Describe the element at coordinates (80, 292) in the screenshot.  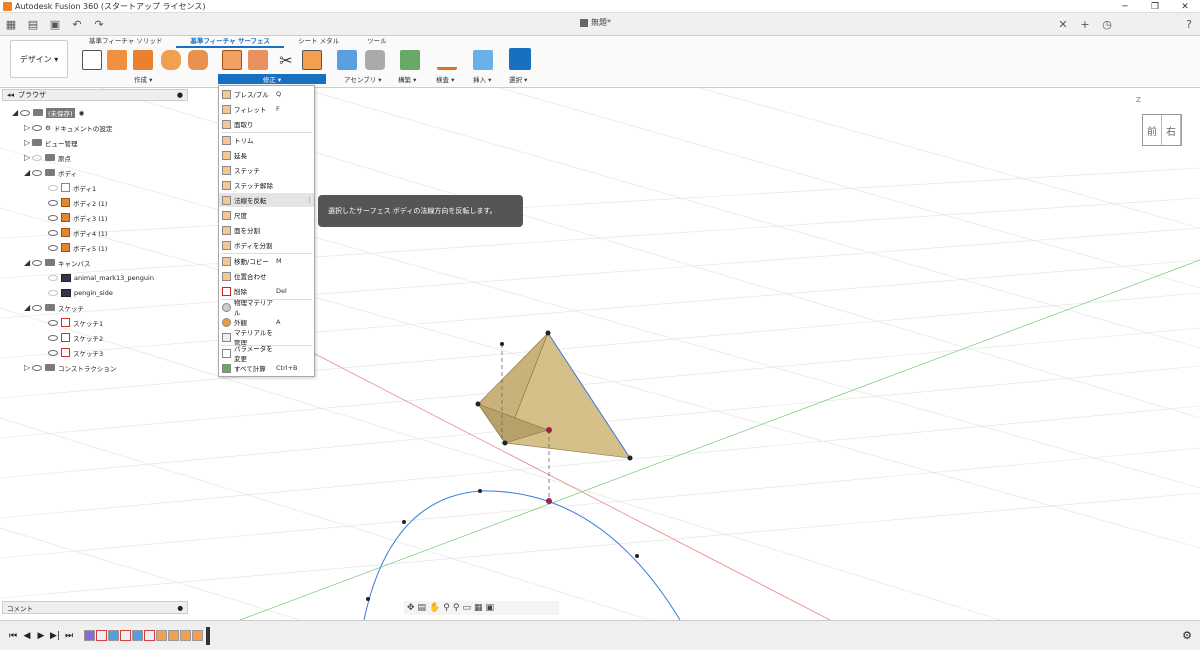
I see `tree-item-canvas-side: pengin_side` at that location.